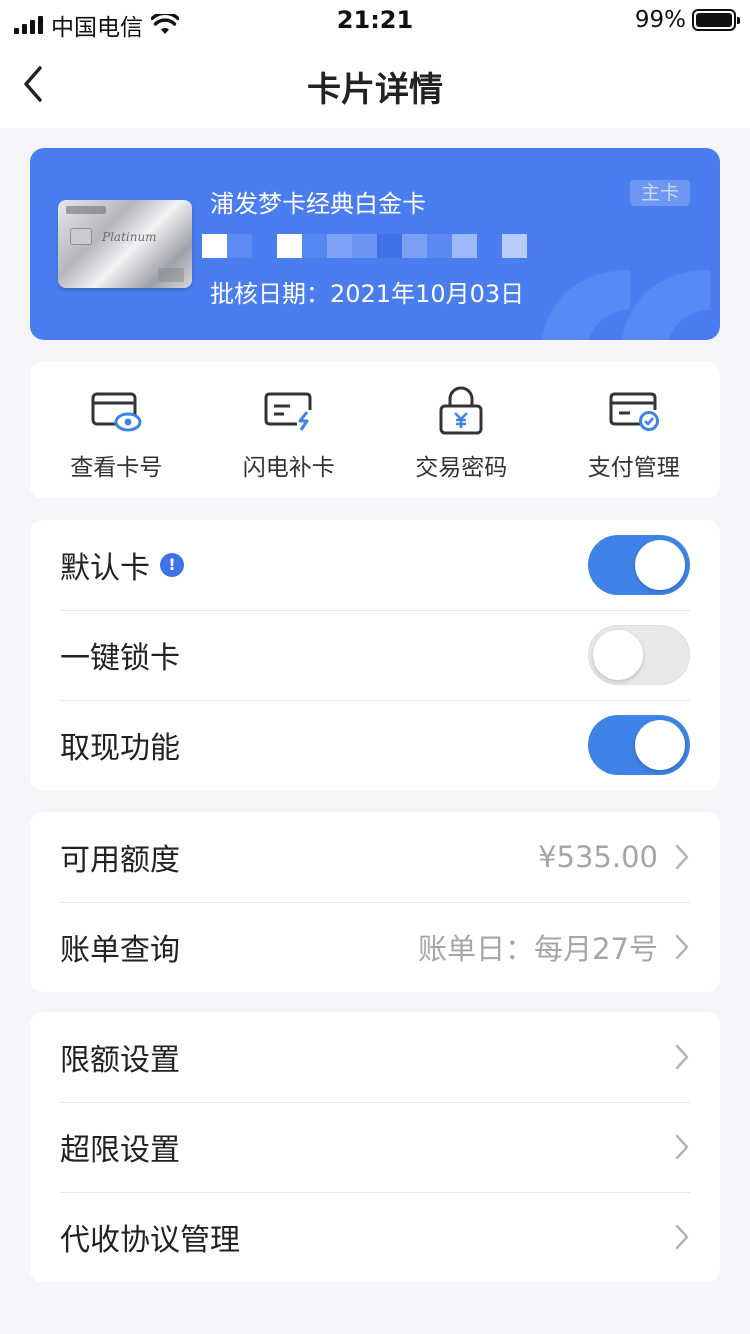  What do you see at coordinates (120, 950) in the screenshot?
I see `row-label: 账单查询` at bounding box center [120, 950].